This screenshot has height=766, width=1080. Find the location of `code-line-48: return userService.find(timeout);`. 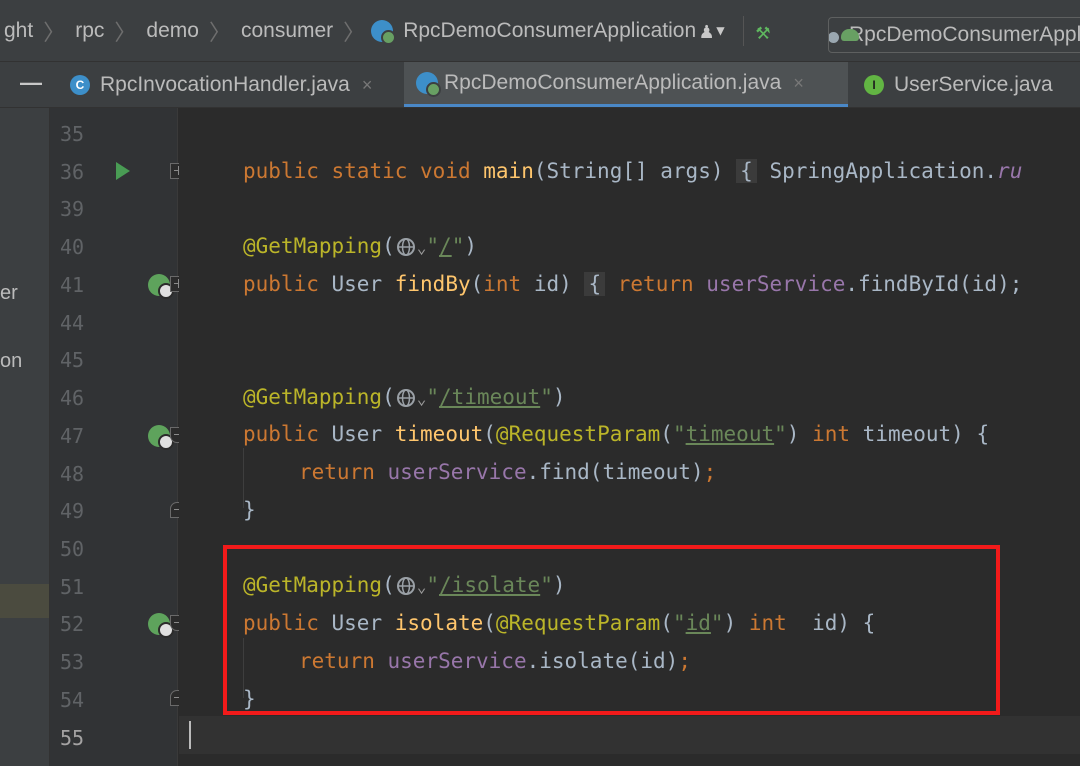

code-line-48: return userService.find(timeout); is located at coordinates (507, 472).